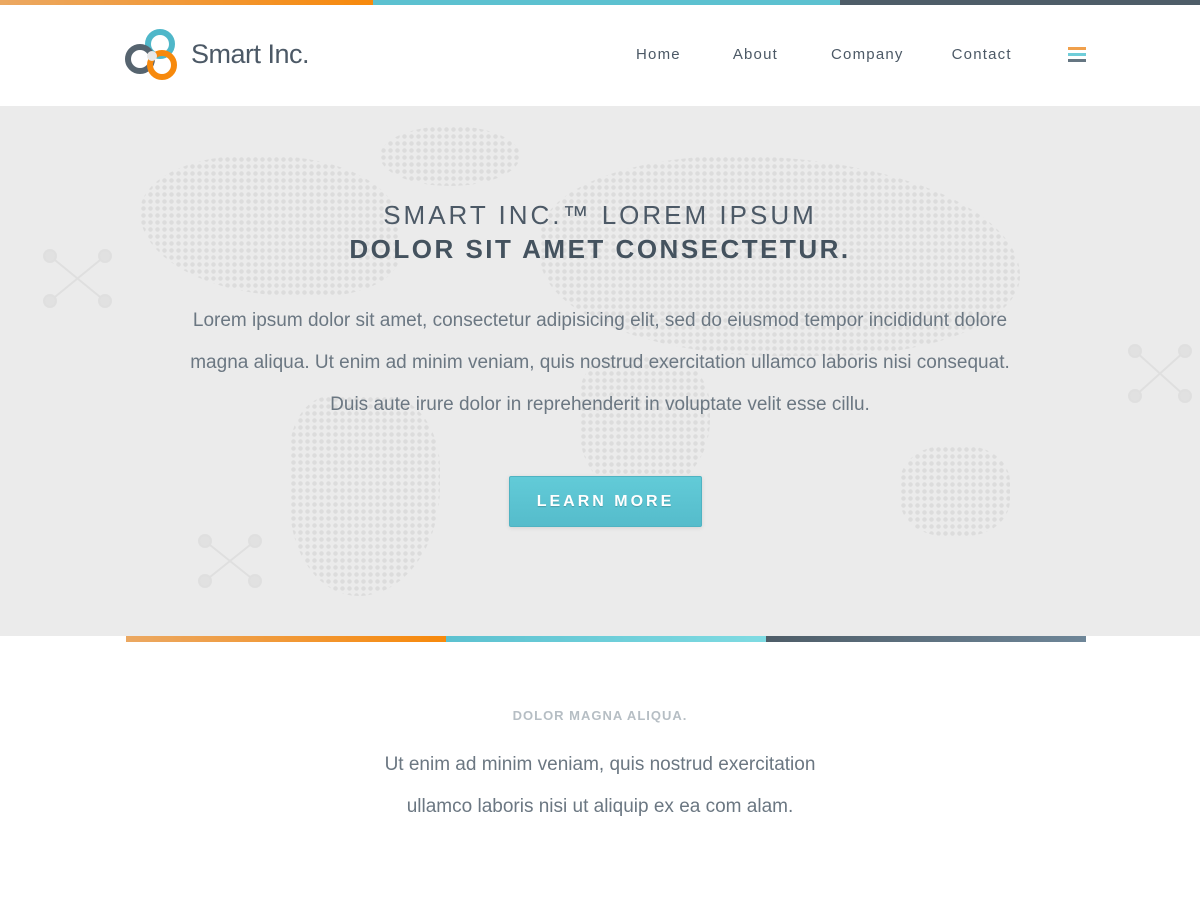  Describe the element at coordinates (250, 53) in the screenshot. I see `brand-name: Smart Inc.` at that location.